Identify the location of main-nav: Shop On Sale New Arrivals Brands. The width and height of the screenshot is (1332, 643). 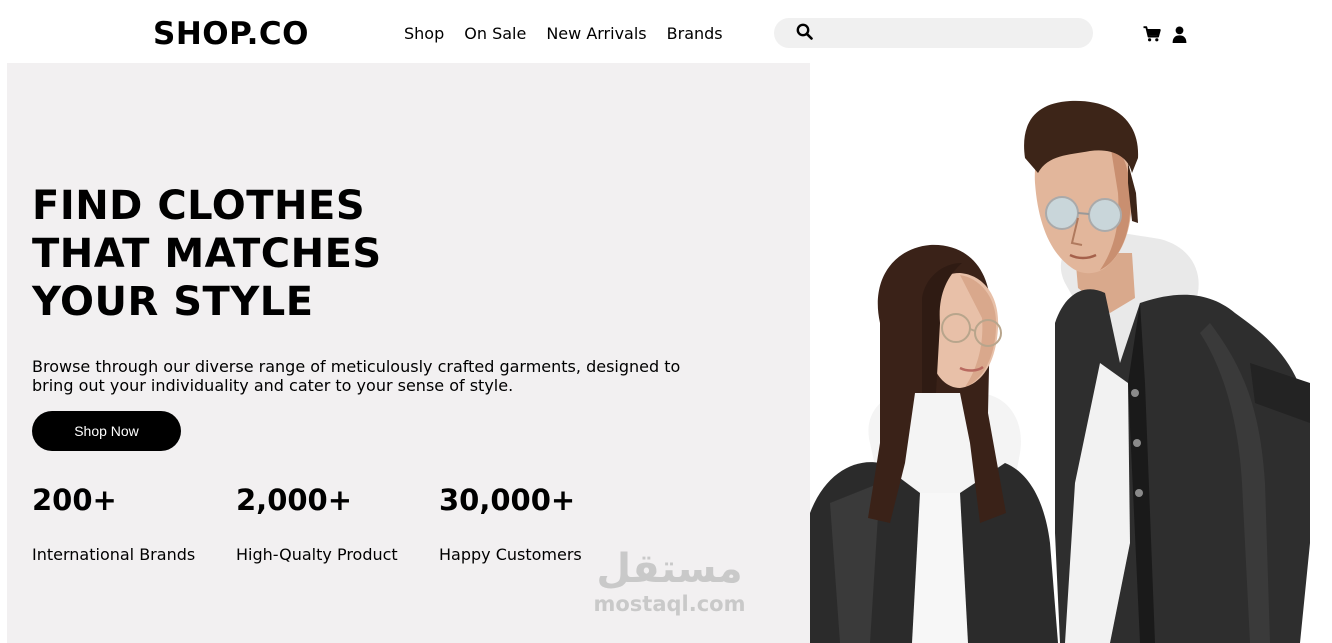
(563, 34).